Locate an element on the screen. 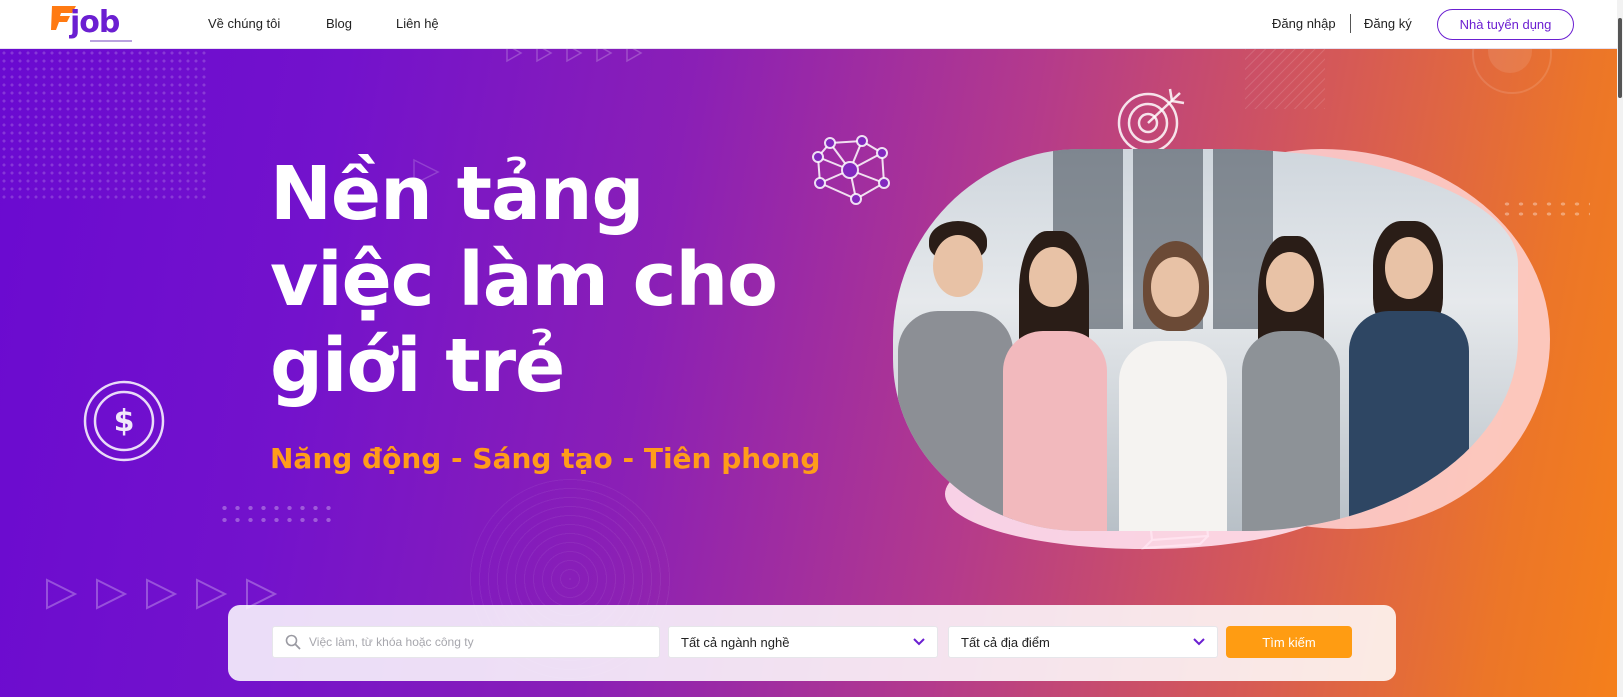 This screenshot has height=697, width=1623. search-icon is located at coordinates (293, 642).